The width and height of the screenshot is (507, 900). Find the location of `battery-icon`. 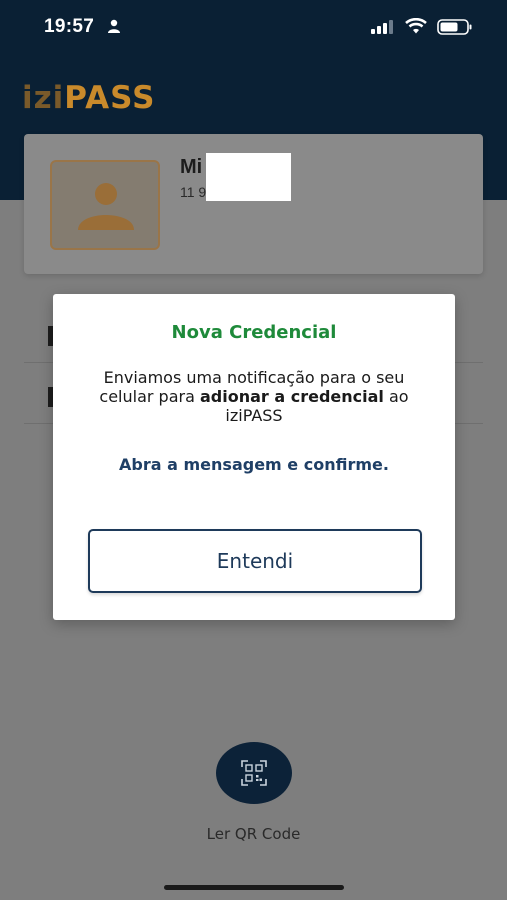

battery-icon is located at coordinates (454, 27).